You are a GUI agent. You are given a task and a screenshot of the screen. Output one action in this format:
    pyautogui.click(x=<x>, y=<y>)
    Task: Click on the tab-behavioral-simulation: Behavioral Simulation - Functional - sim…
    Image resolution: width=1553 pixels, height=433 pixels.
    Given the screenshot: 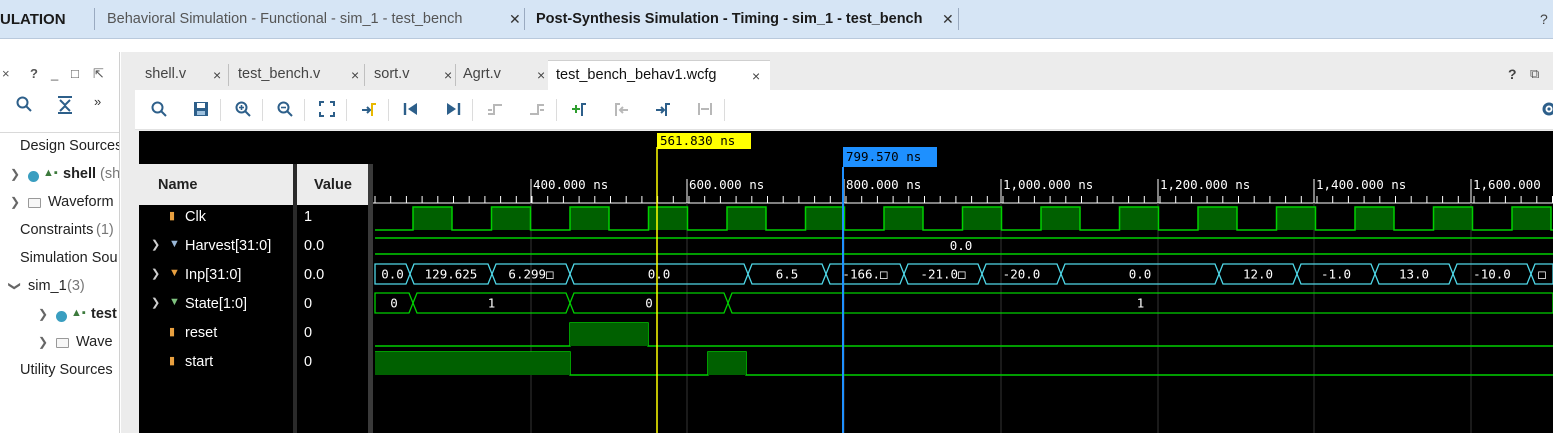 What is the action you would take?
    pyautogui.click(x=314, y=19)
    